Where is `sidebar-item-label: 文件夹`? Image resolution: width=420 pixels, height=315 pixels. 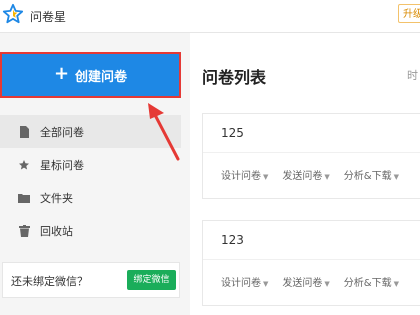 sidebar-item-label: 文件夹 is located at coordinates (56, 198).